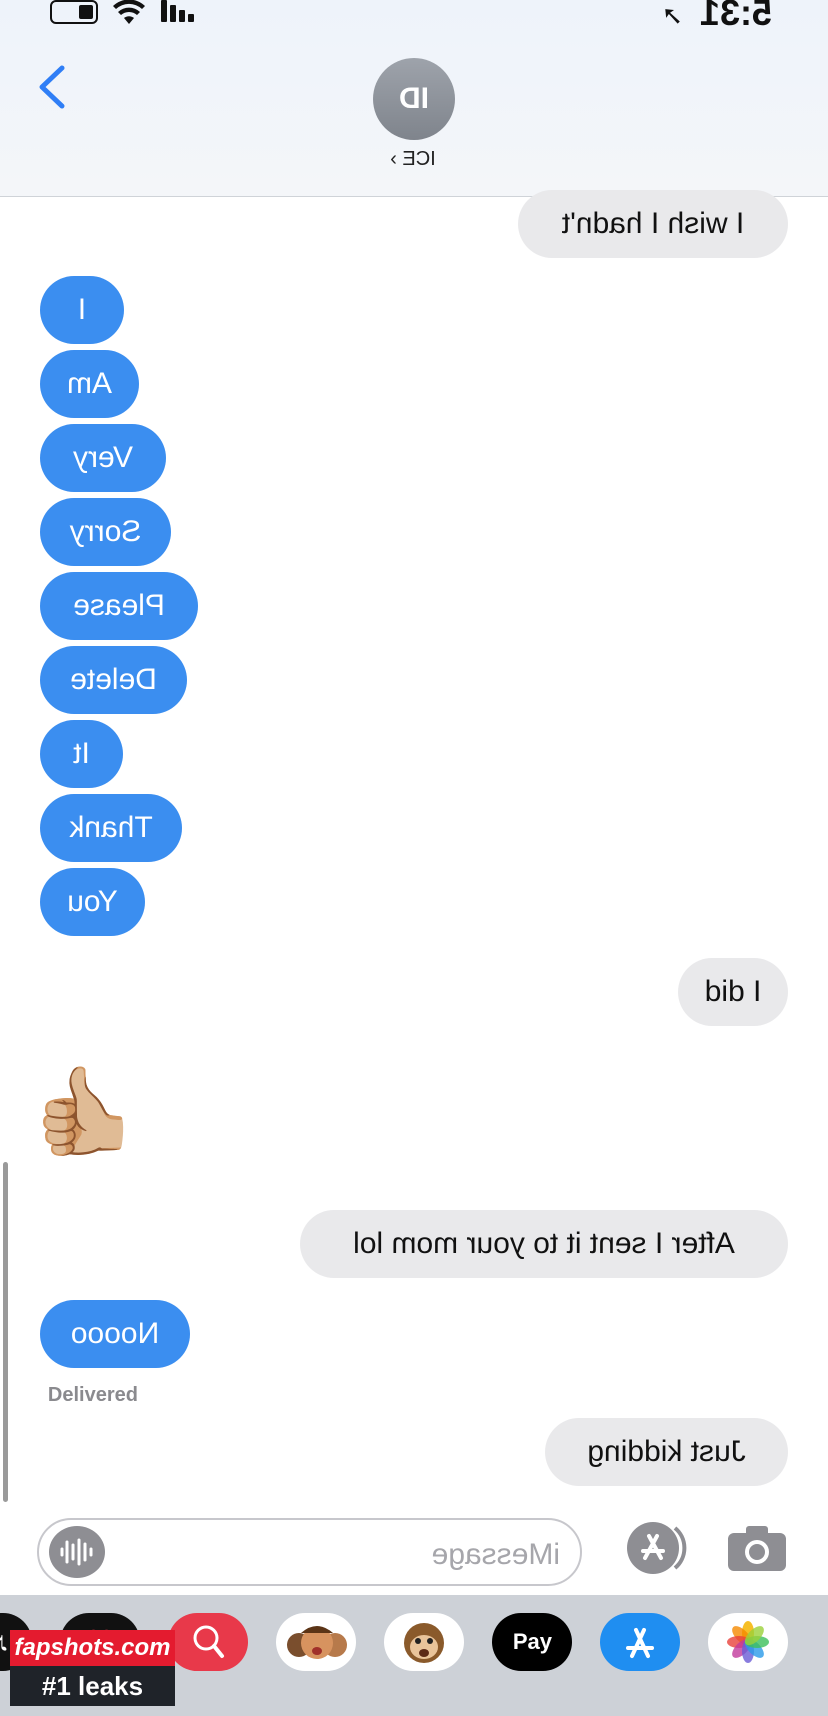  I want to click on chevron-left-icon, so click(52, 87).